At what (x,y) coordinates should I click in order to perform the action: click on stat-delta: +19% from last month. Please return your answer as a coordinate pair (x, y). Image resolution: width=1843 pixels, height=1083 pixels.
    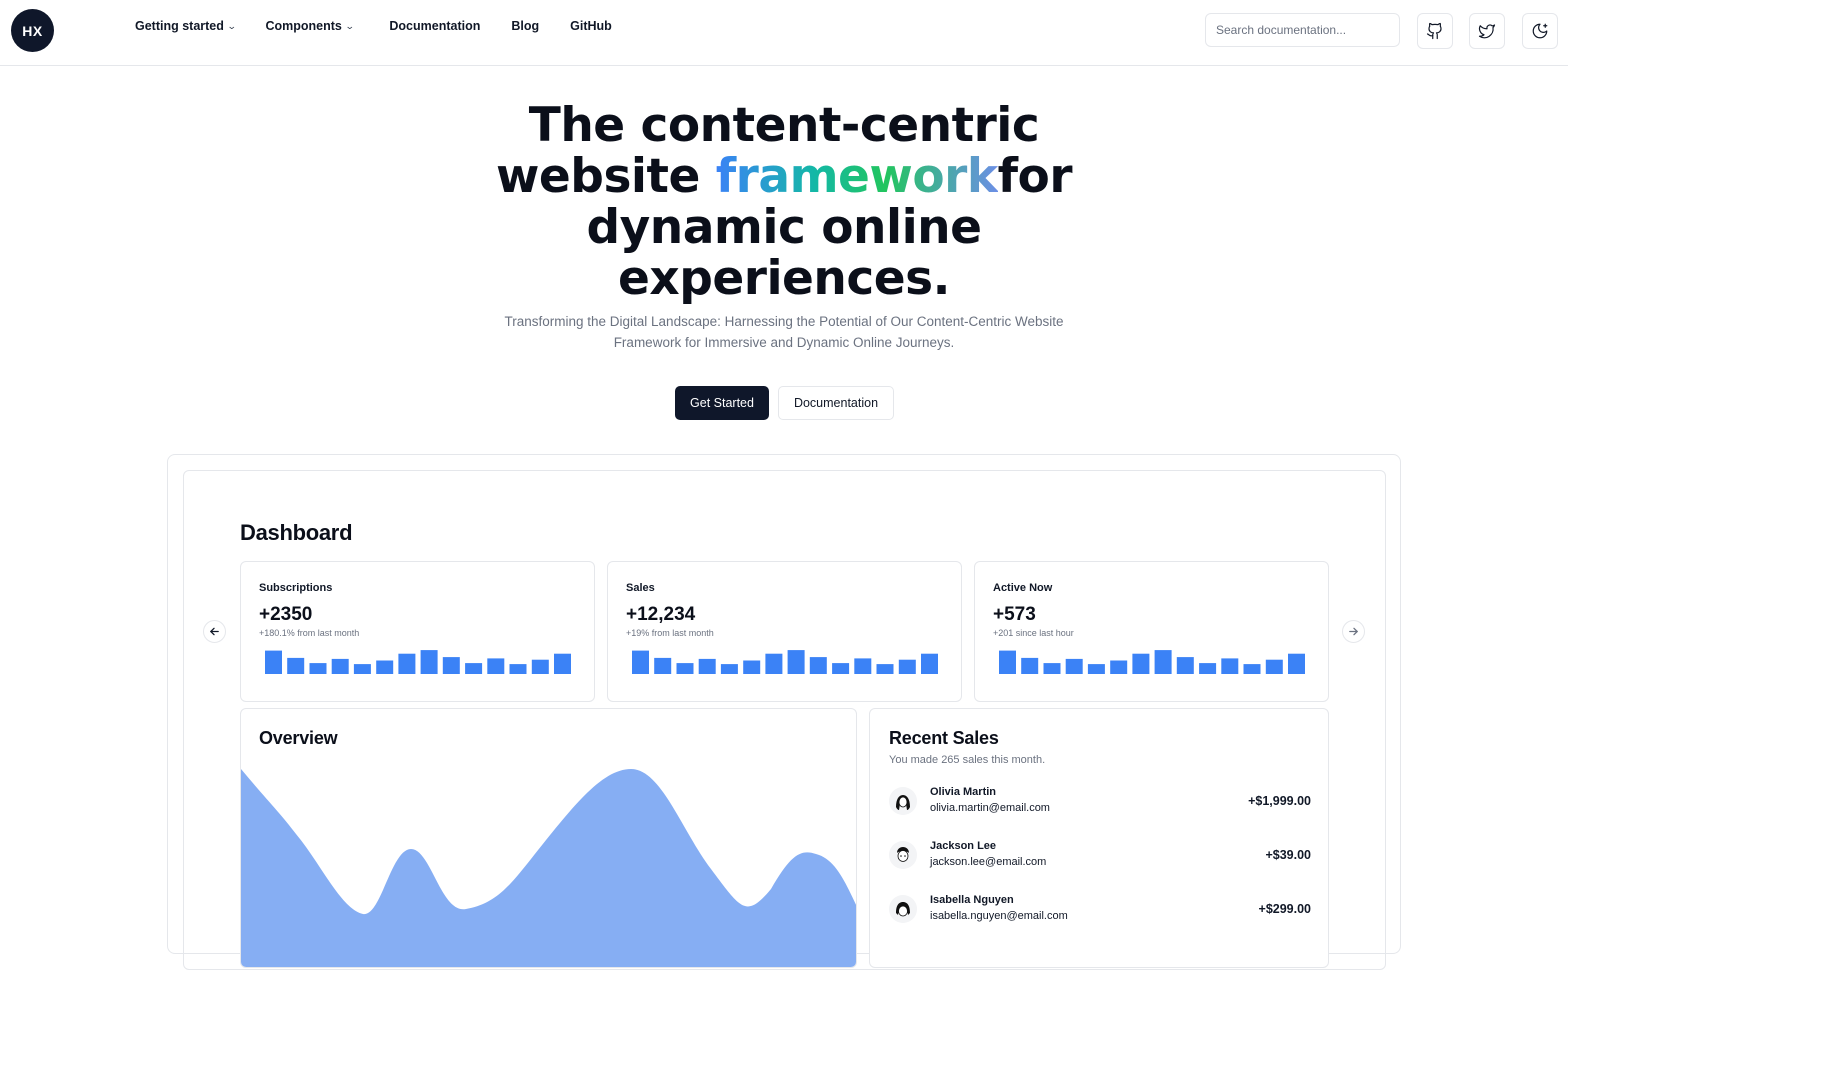
    Looking at the image, I should click on (670, 633).